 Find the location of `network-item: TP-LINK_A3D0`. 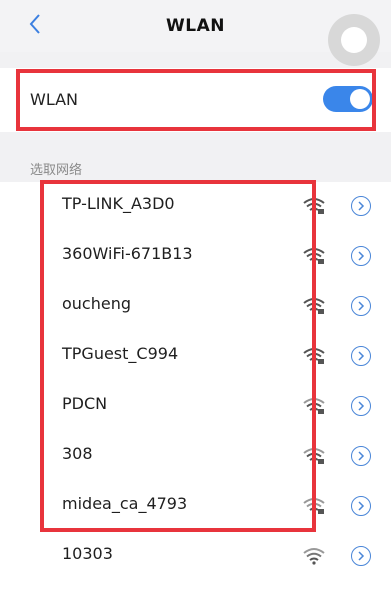

network-item: TP-LINK_A3D0 is located at coordinates (195, 207).